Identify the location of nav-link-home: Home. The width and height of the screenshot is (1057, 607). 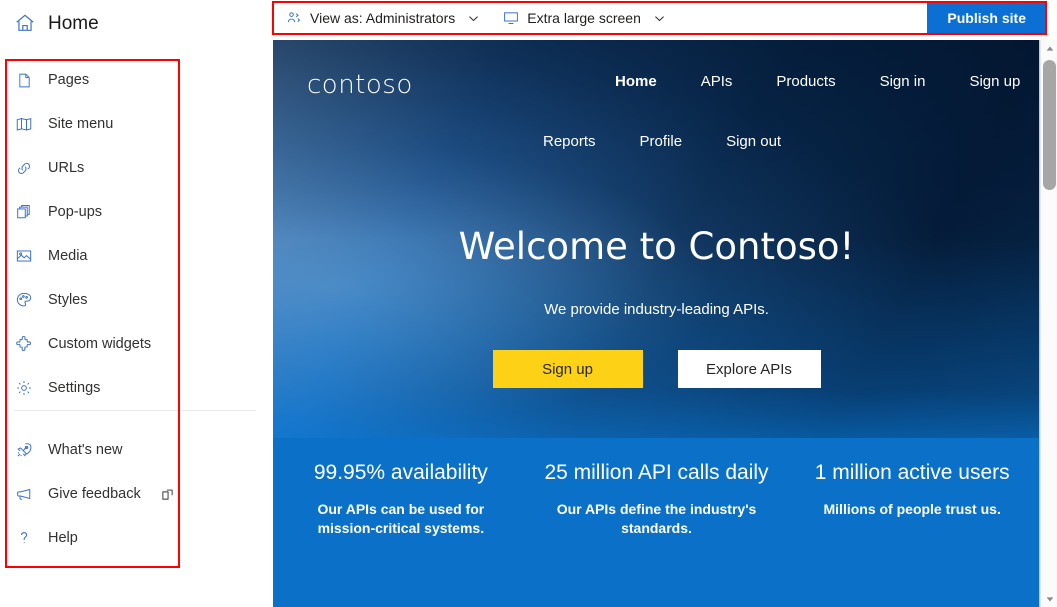
(636, 81).